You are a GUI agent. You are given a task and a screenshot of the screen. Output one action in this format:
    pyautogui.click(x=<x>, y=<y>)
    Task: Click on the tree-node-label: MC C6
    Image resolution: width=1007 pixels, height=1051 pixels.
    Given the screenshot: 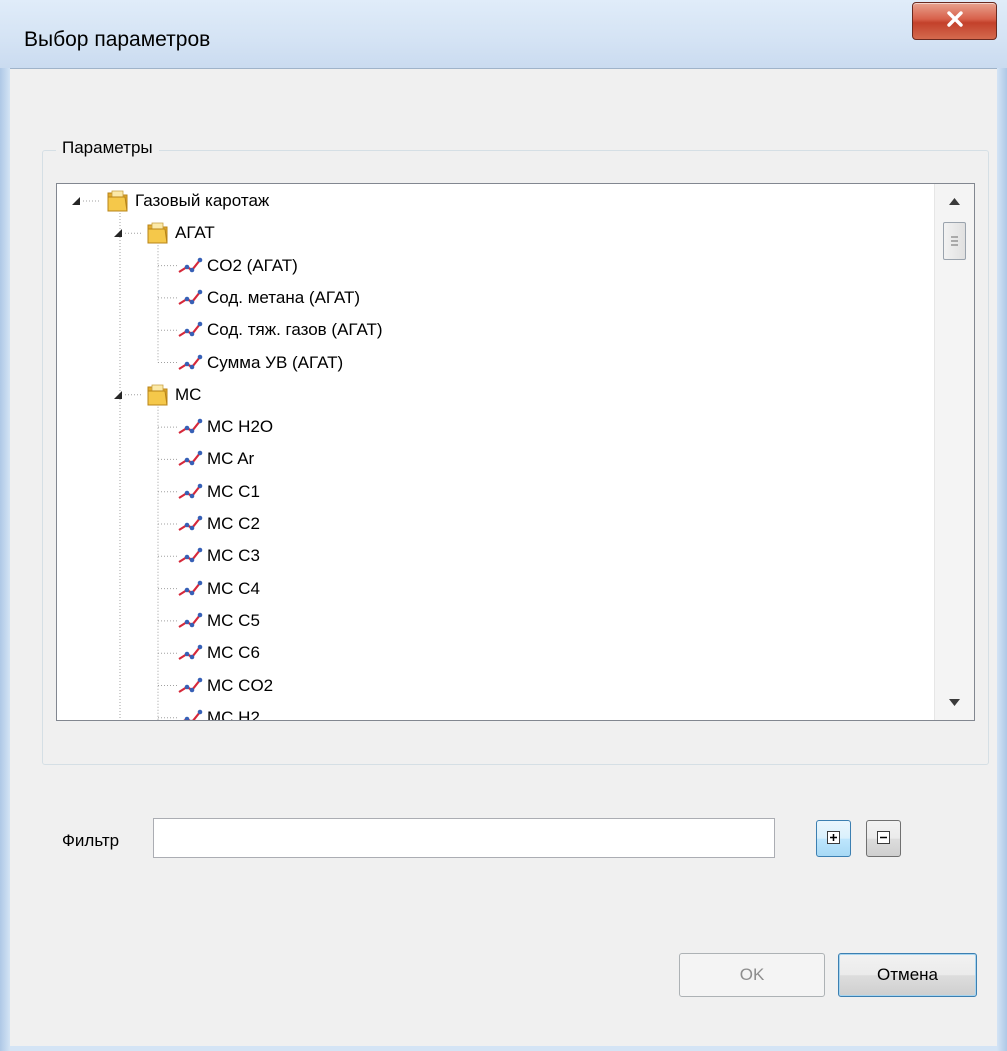 What is the action you would take?
    pyautogui.click(x=233, y=653)
    